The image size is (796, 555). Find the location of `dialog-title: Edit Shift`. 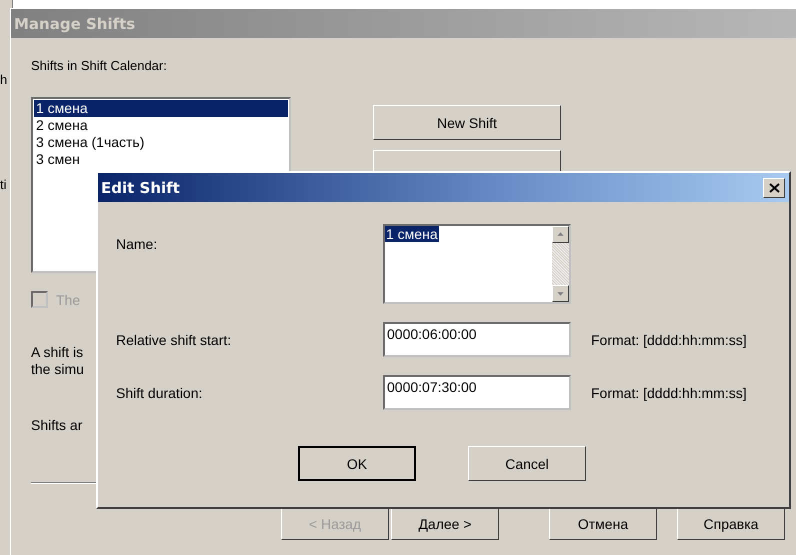

dialog-title: Edit Shift is located at coordinates (140, 187).